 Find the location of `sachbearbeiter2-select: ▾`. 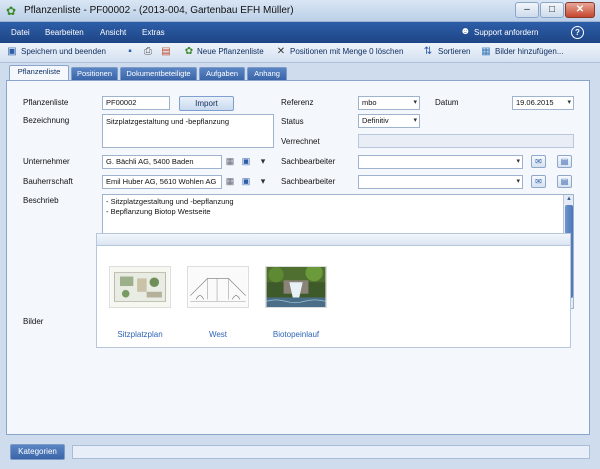

sachbearbeiter2-select: ▾ is located at coordinates (440, 182).